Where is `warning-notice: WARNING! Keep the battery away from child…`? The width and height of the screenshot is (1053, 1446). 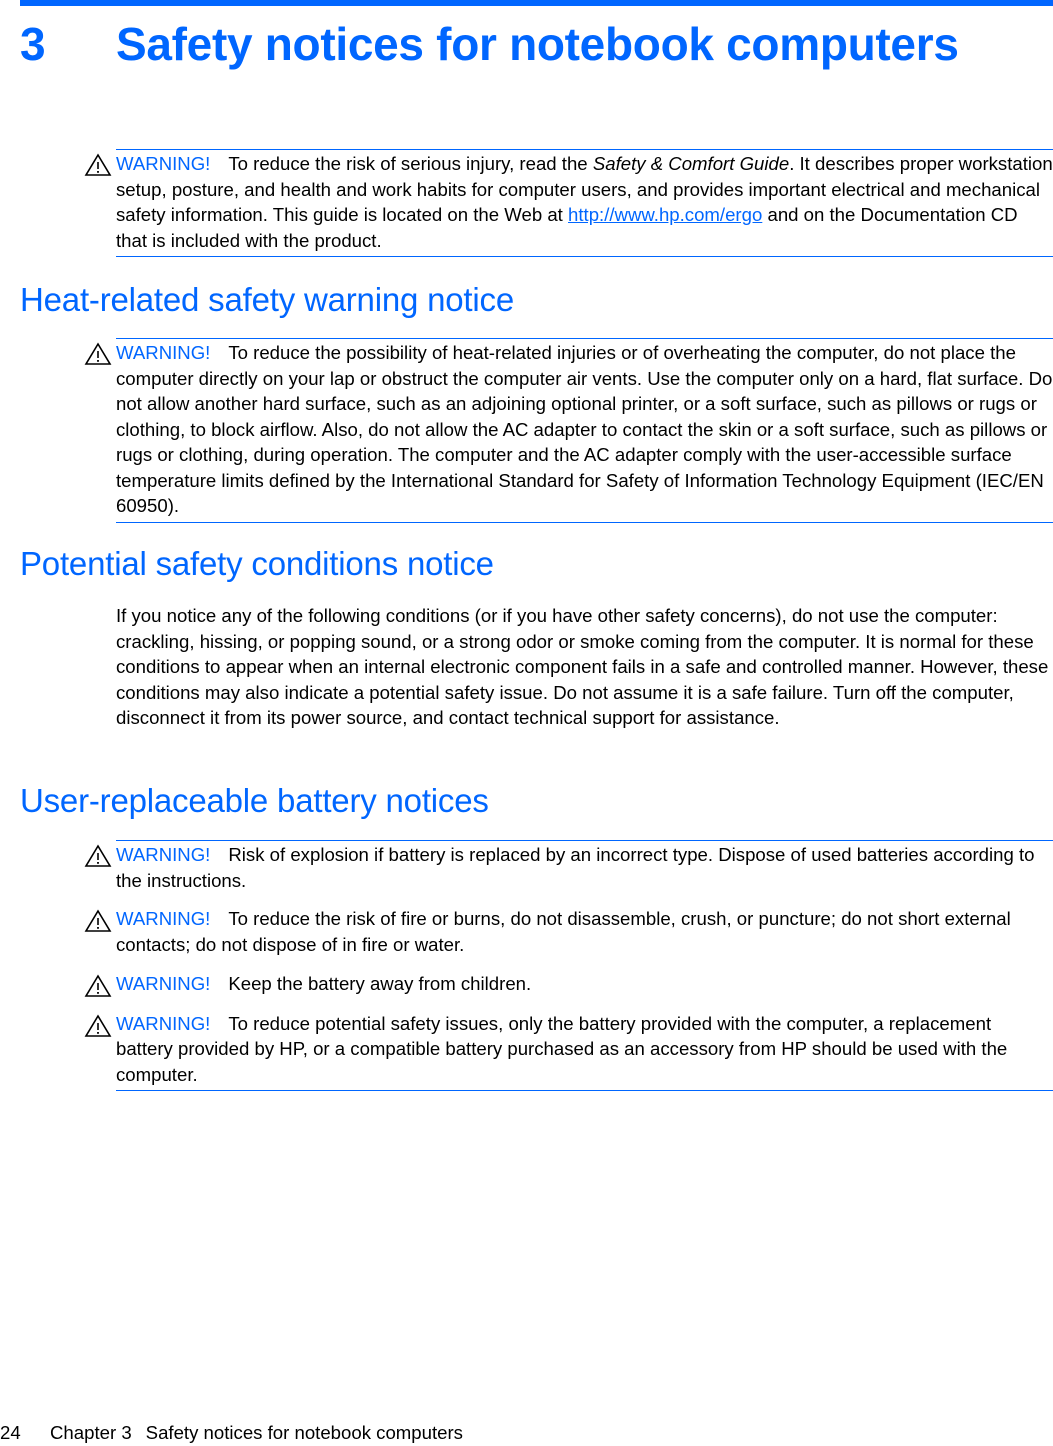
warning-notice: WARNING! Keep the battery away from child… is located at coordinates (568, 984).